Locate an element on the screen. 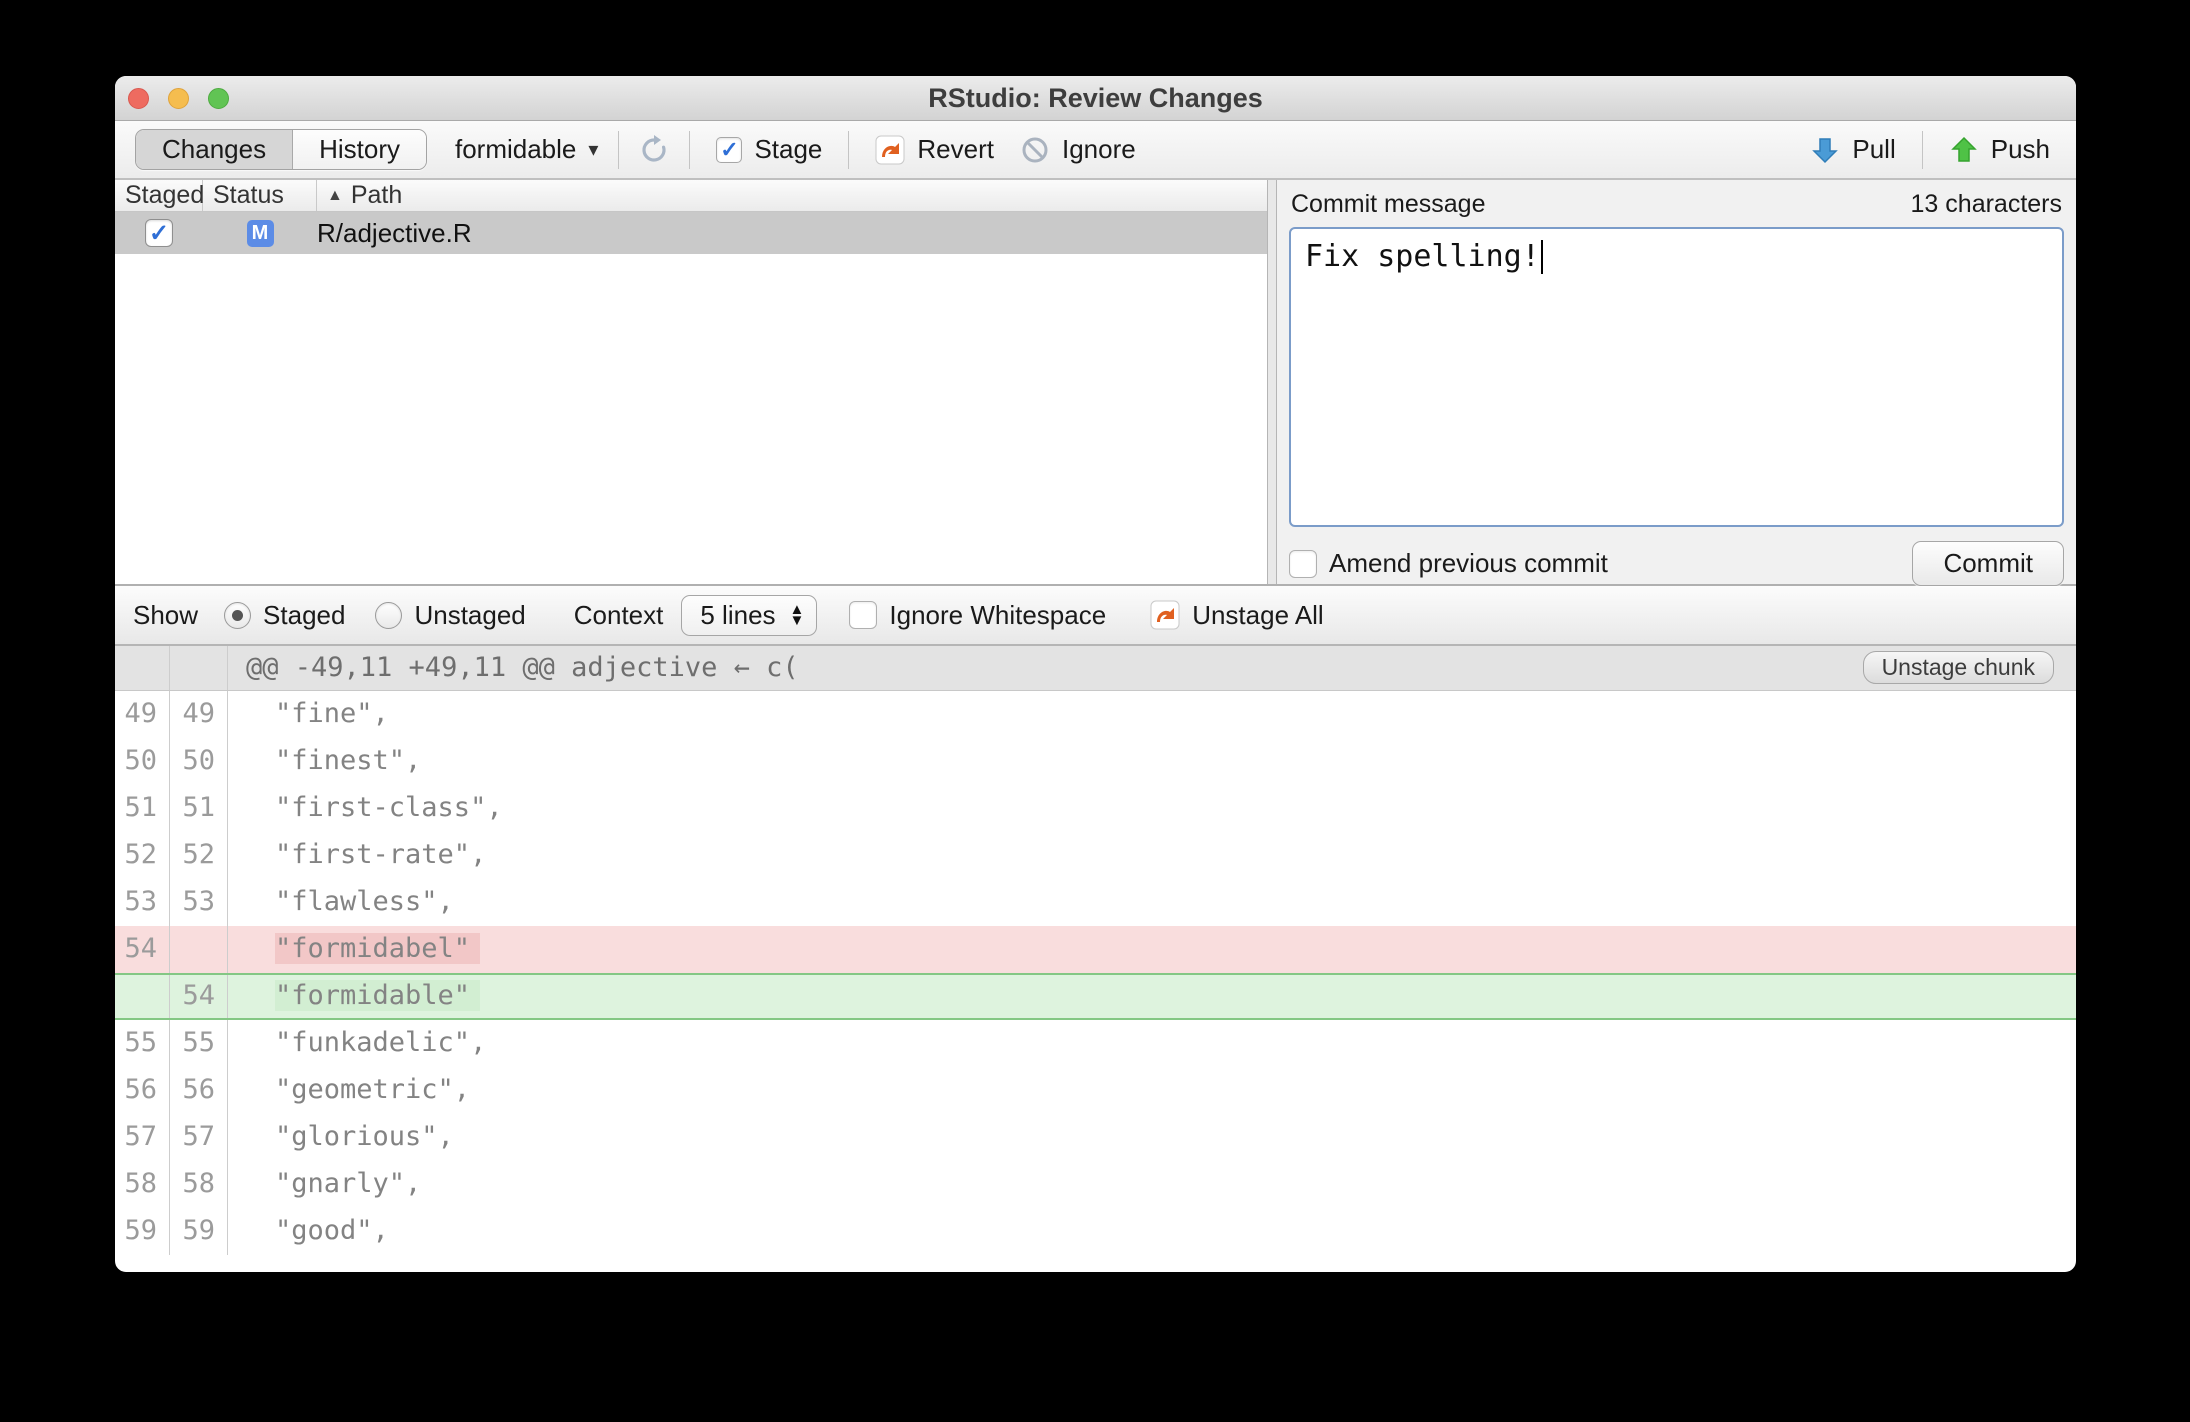 The height and width of the screenshot is (1422, 2190). diff-line: 53 53 "flawless", is located at coordinates (1095, 902).